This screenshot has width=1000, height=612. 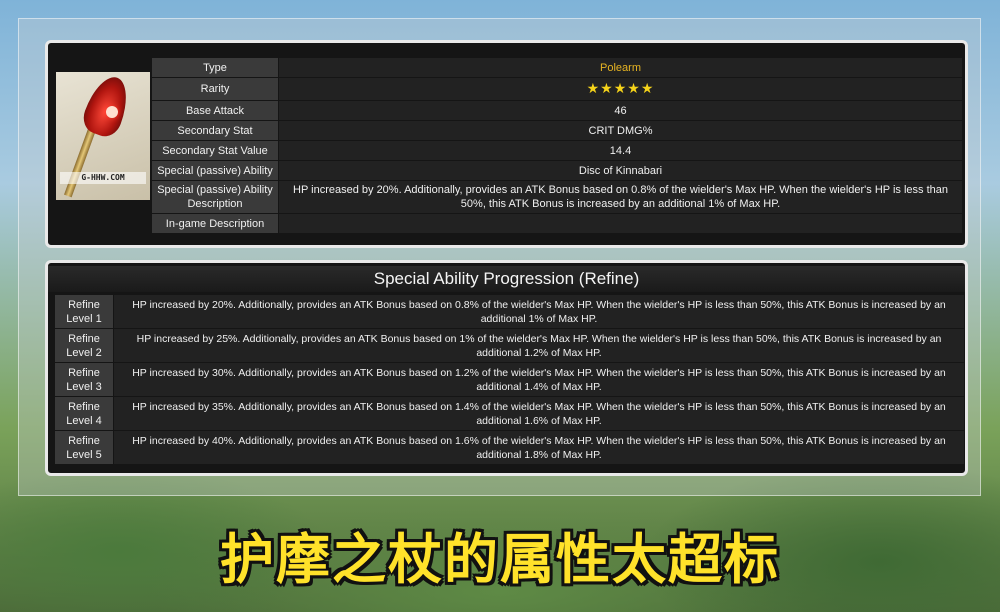 What do you see at coordinates (620, 130) in the screenshot?
I see `stat-value: CRIT DMG%` at bounding box center [620, 130].